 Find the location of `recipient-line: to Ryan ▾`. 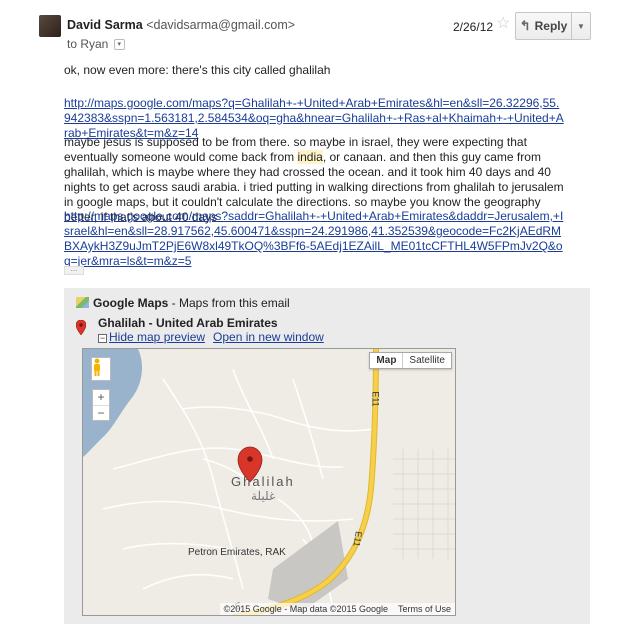

recipient-line: to Ryan ▾ is located at coordinates (96, 44).